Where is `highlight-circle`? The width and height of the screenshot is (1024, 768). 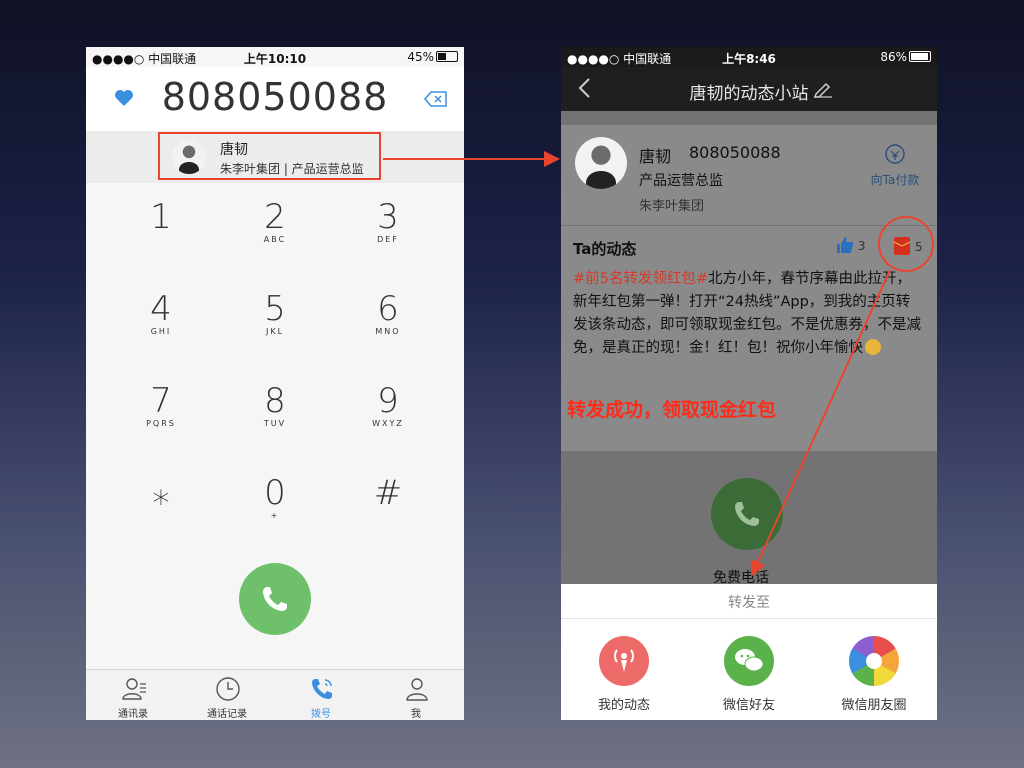
highlight-circle is located at coordinates (906, 244).